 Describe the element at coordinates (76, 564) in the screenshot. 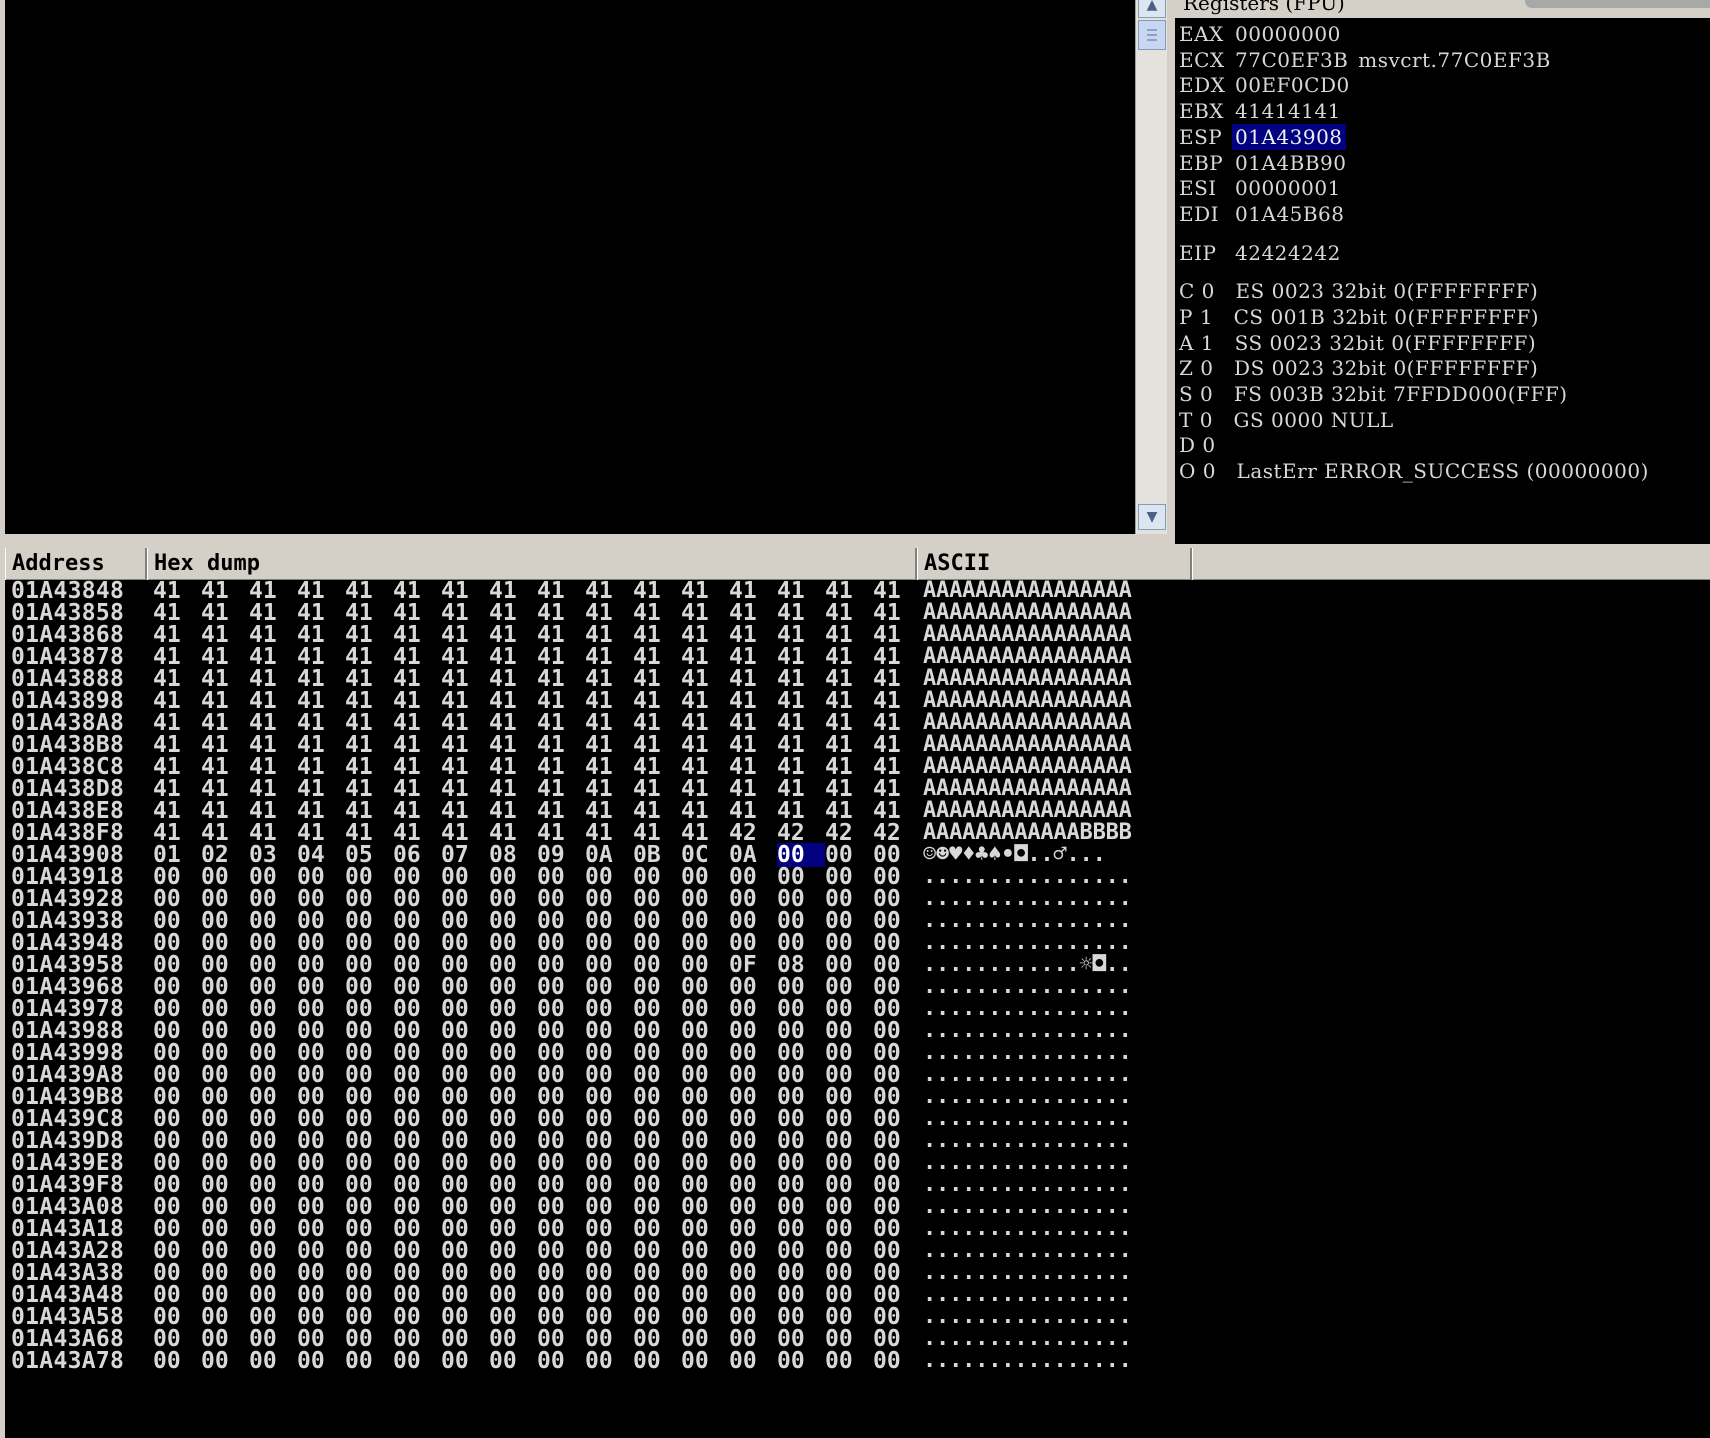

I see `column-address: Address` at that location.